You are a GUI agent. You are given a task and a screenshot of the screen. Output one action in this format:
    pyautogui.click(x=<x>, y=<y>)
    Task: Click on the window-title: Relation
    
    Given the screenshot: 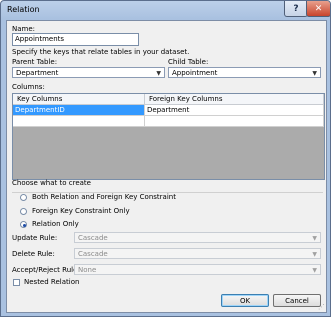 What is the action you would take?
    pyautogui.click(x=23, y=9)
    